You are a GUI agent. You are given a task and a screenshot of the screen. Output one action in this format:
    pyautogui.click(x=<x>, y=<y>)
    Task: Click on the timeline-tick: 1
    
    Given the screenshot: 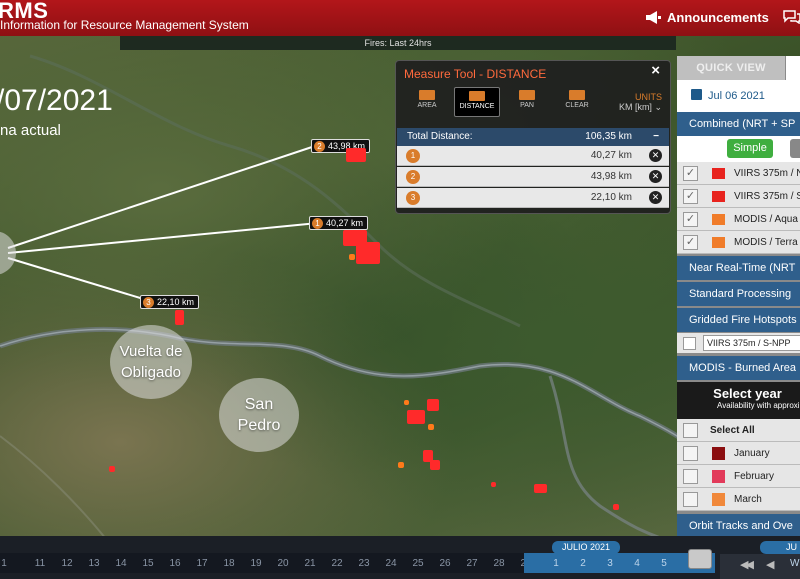 What is the action you would take?
    pyautogui.click(x=8, y=563)
    